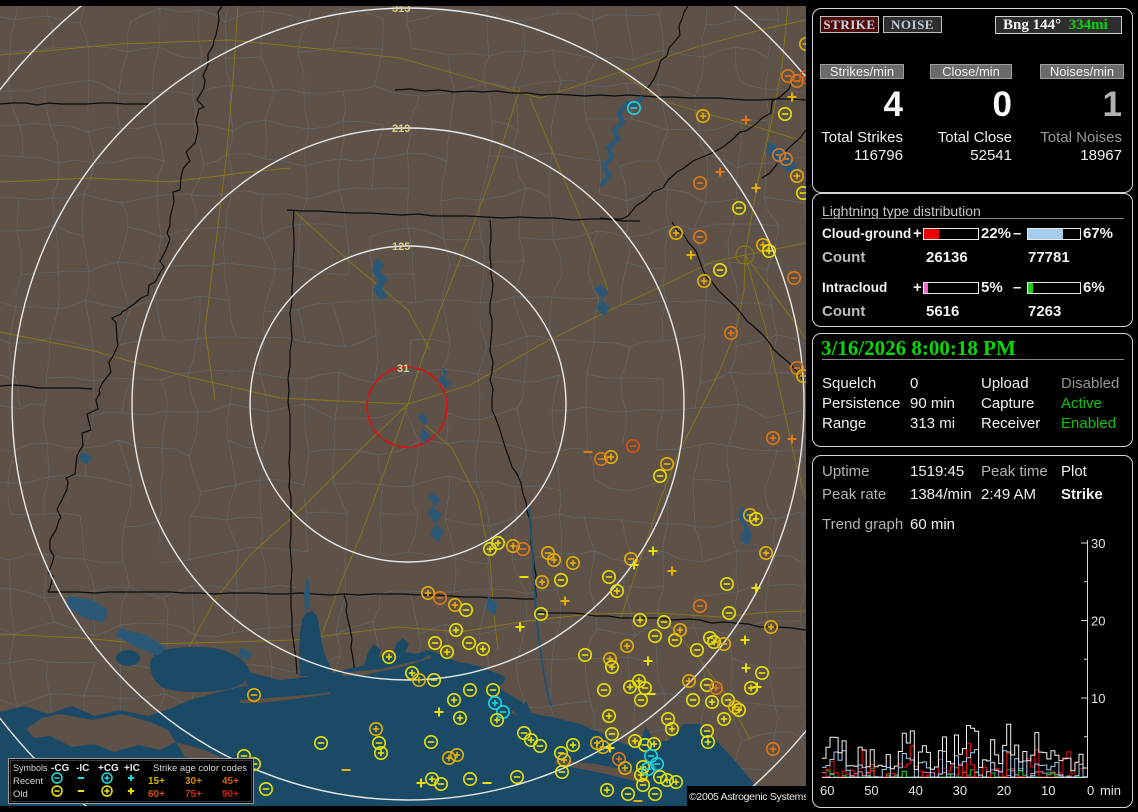  I want to click on svg-text: 219, so click(401, 129).